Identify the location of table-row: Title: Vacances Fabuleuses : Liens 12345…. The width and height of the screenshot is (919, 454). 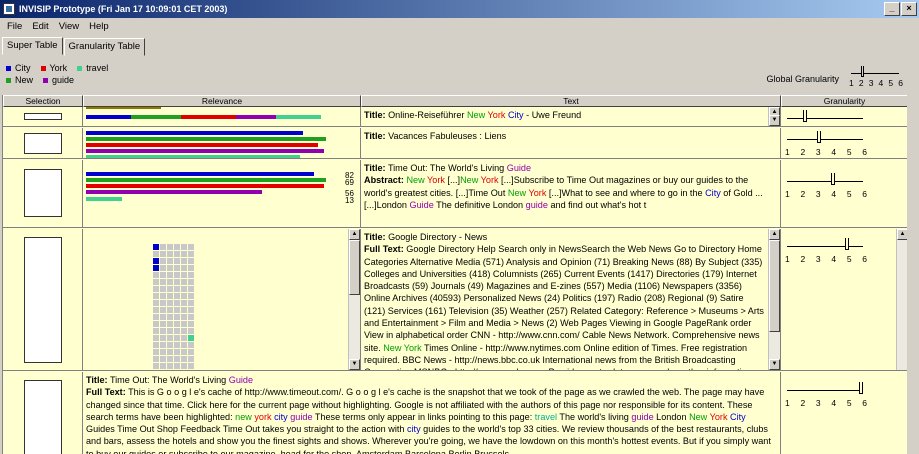
(455, 143).